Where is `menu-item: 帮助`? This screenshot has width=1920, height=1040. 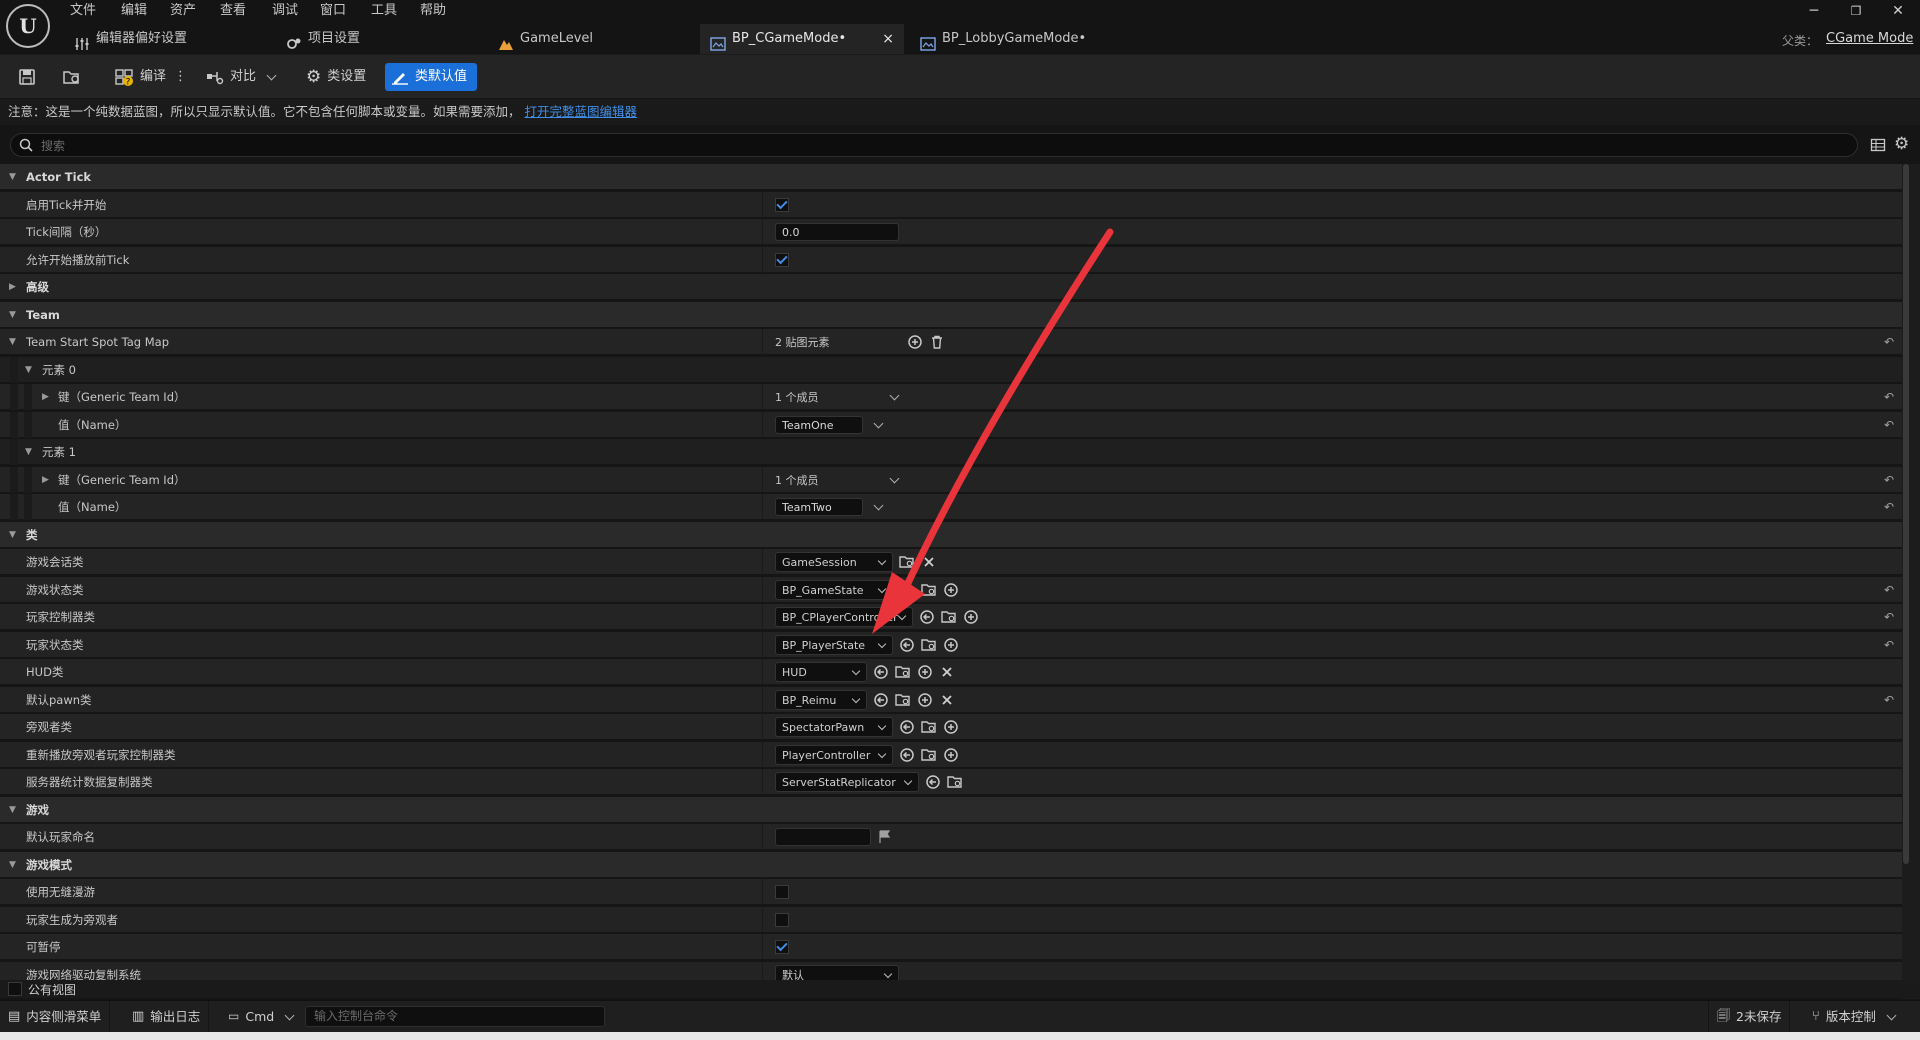 menu-item: 帮助 is located at coordinates (433, 11).